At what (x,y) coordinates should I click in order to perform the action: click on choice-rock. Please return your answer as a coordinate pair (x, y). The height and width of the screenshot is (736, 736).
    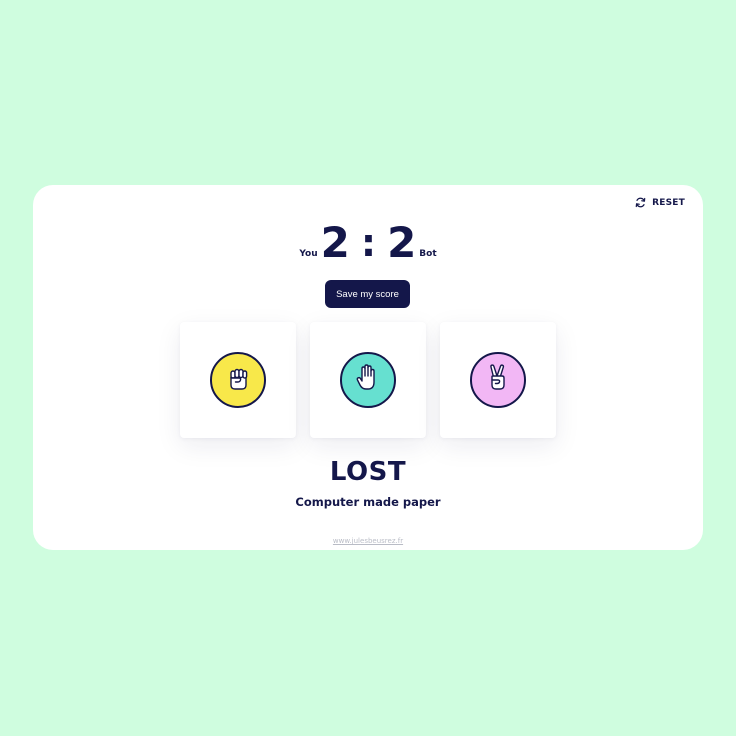
    Looking at the image, I should click on (238, 380).